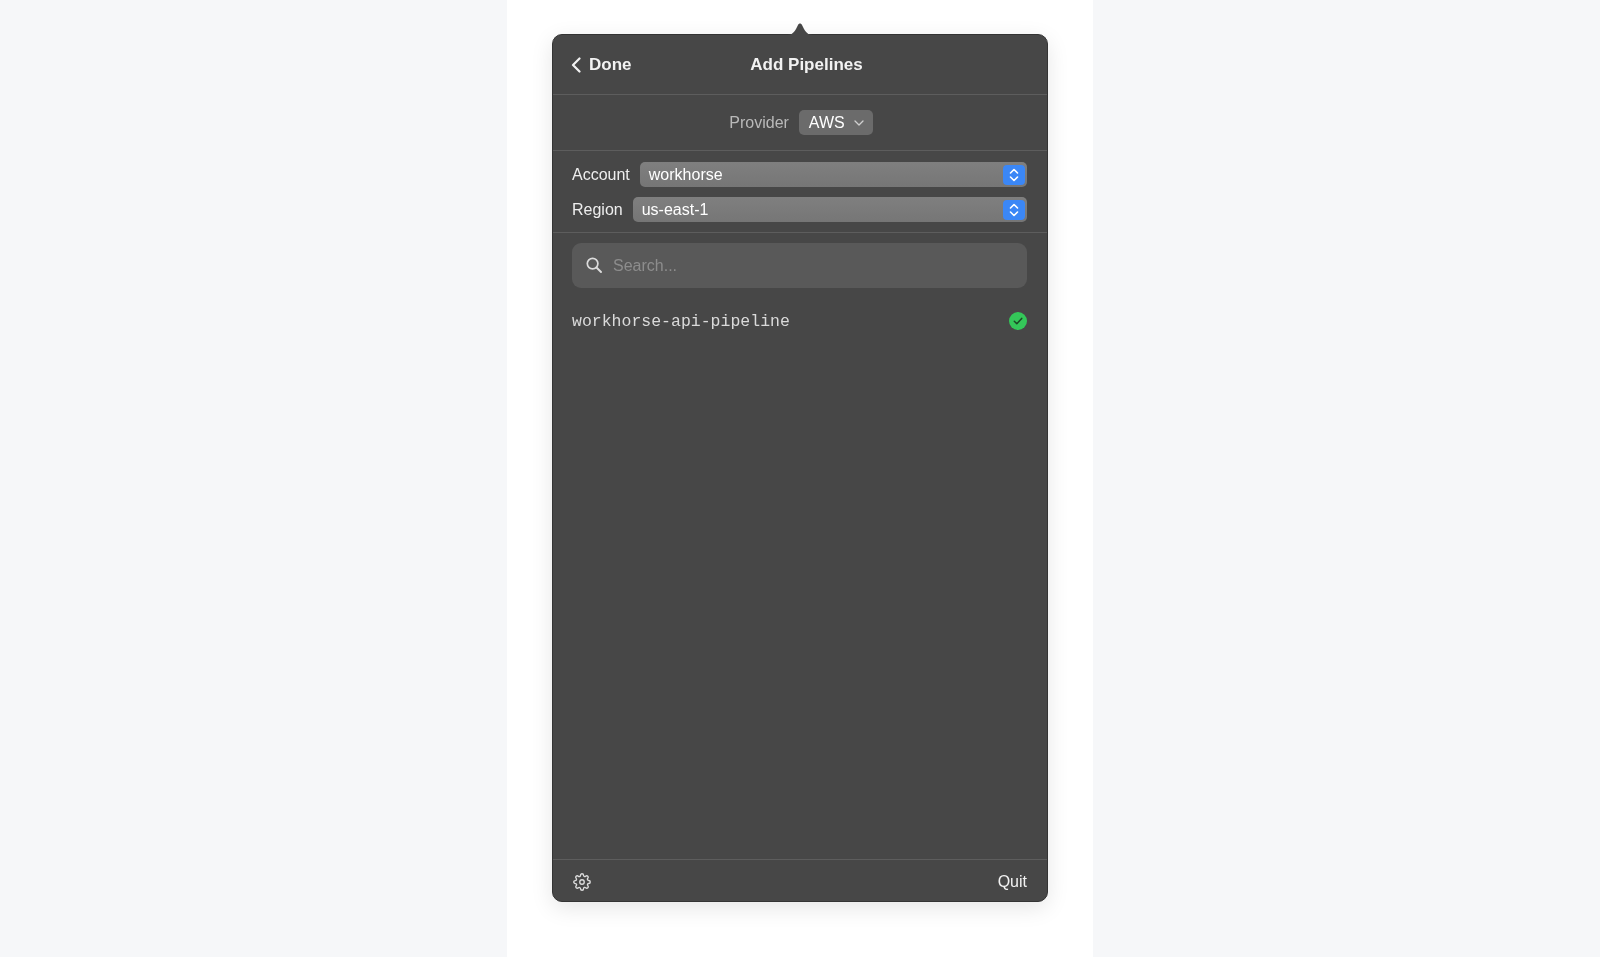 The image size is (1600, 957). I want to click on search-icon, so click(594, 265).